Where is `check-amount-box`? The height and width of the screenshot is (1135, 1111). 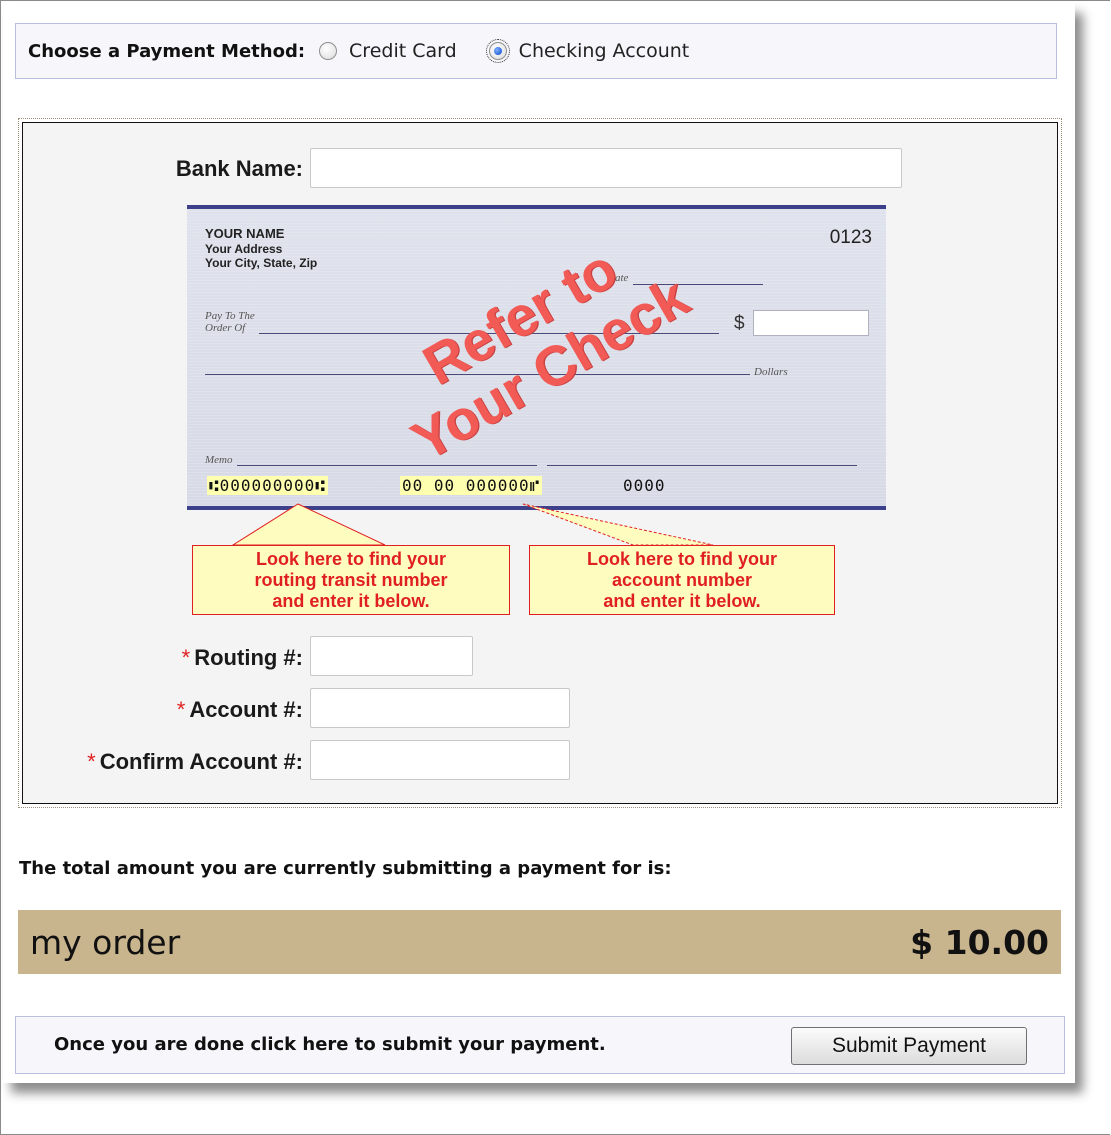 check-amount-box is located at coordinates (811, 323).